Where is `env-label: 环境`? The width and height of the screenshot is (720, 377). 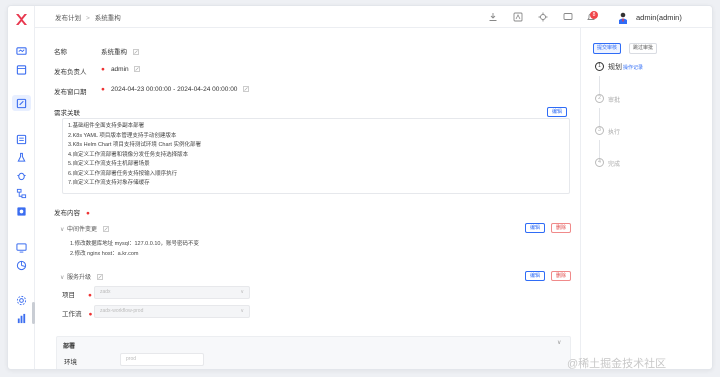 env-label: 环境 is located at coordinates (70, 362).